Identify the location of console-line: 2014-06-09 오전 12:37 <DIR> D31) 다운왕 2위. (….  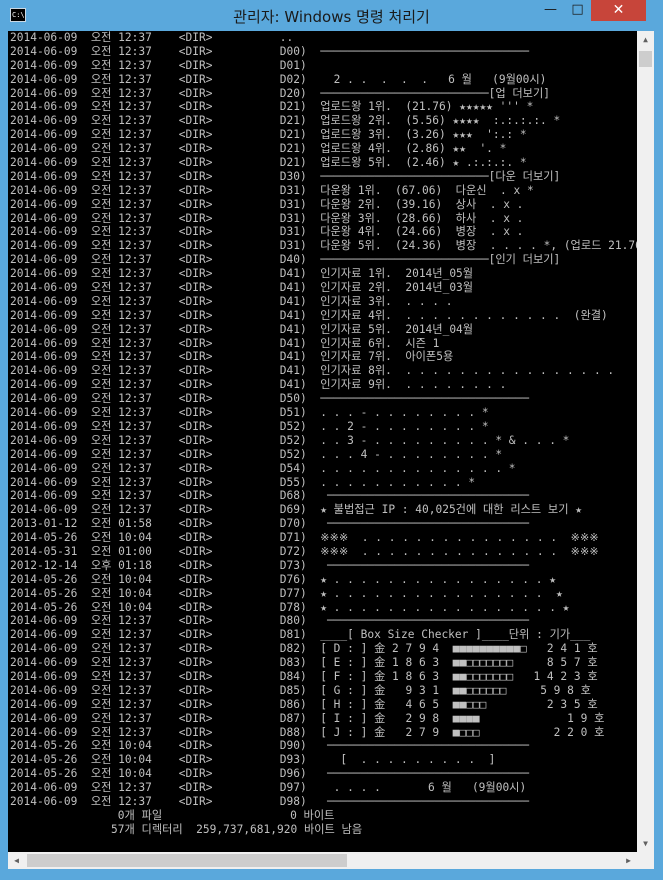
(267, 204).